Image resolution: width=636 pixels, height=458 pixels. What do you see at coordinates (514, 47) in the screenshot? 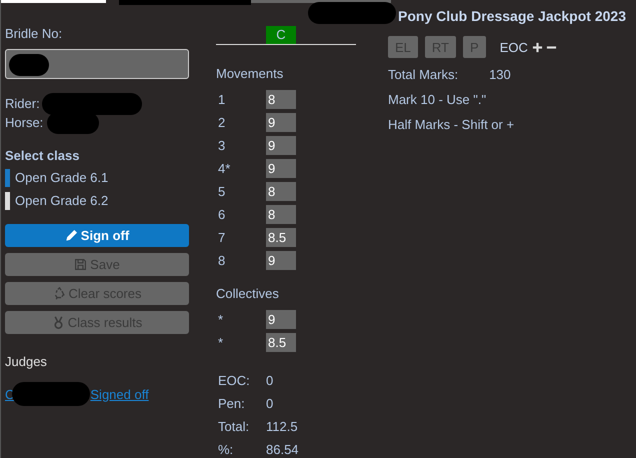
I see `eoc-label: EOC` at bounding box center [514, 47].